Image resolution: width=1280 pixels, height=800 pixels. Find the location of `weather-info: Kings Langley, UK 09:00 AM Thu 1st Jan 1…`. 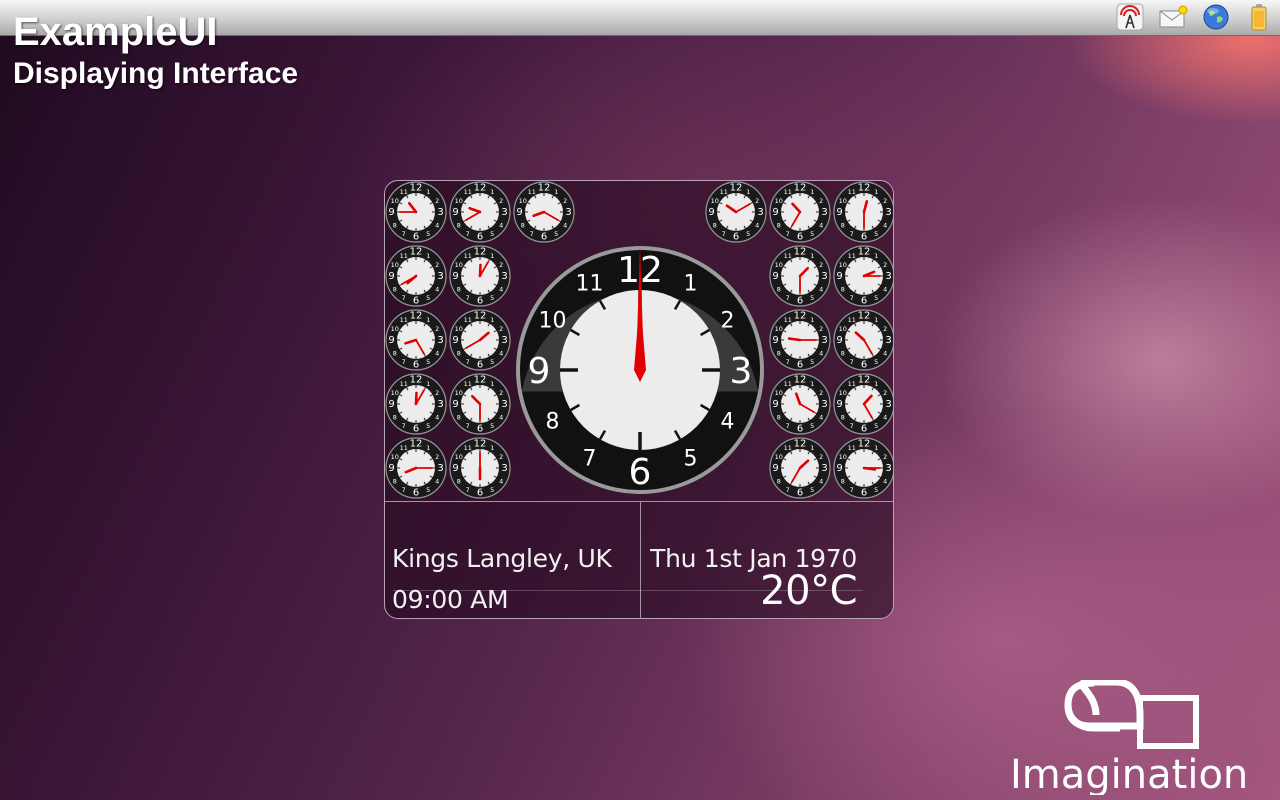

weather-info: Kings Langley, UK 09:00 AM Thu 1st Jan 1… is located at coordinates (639, 559).